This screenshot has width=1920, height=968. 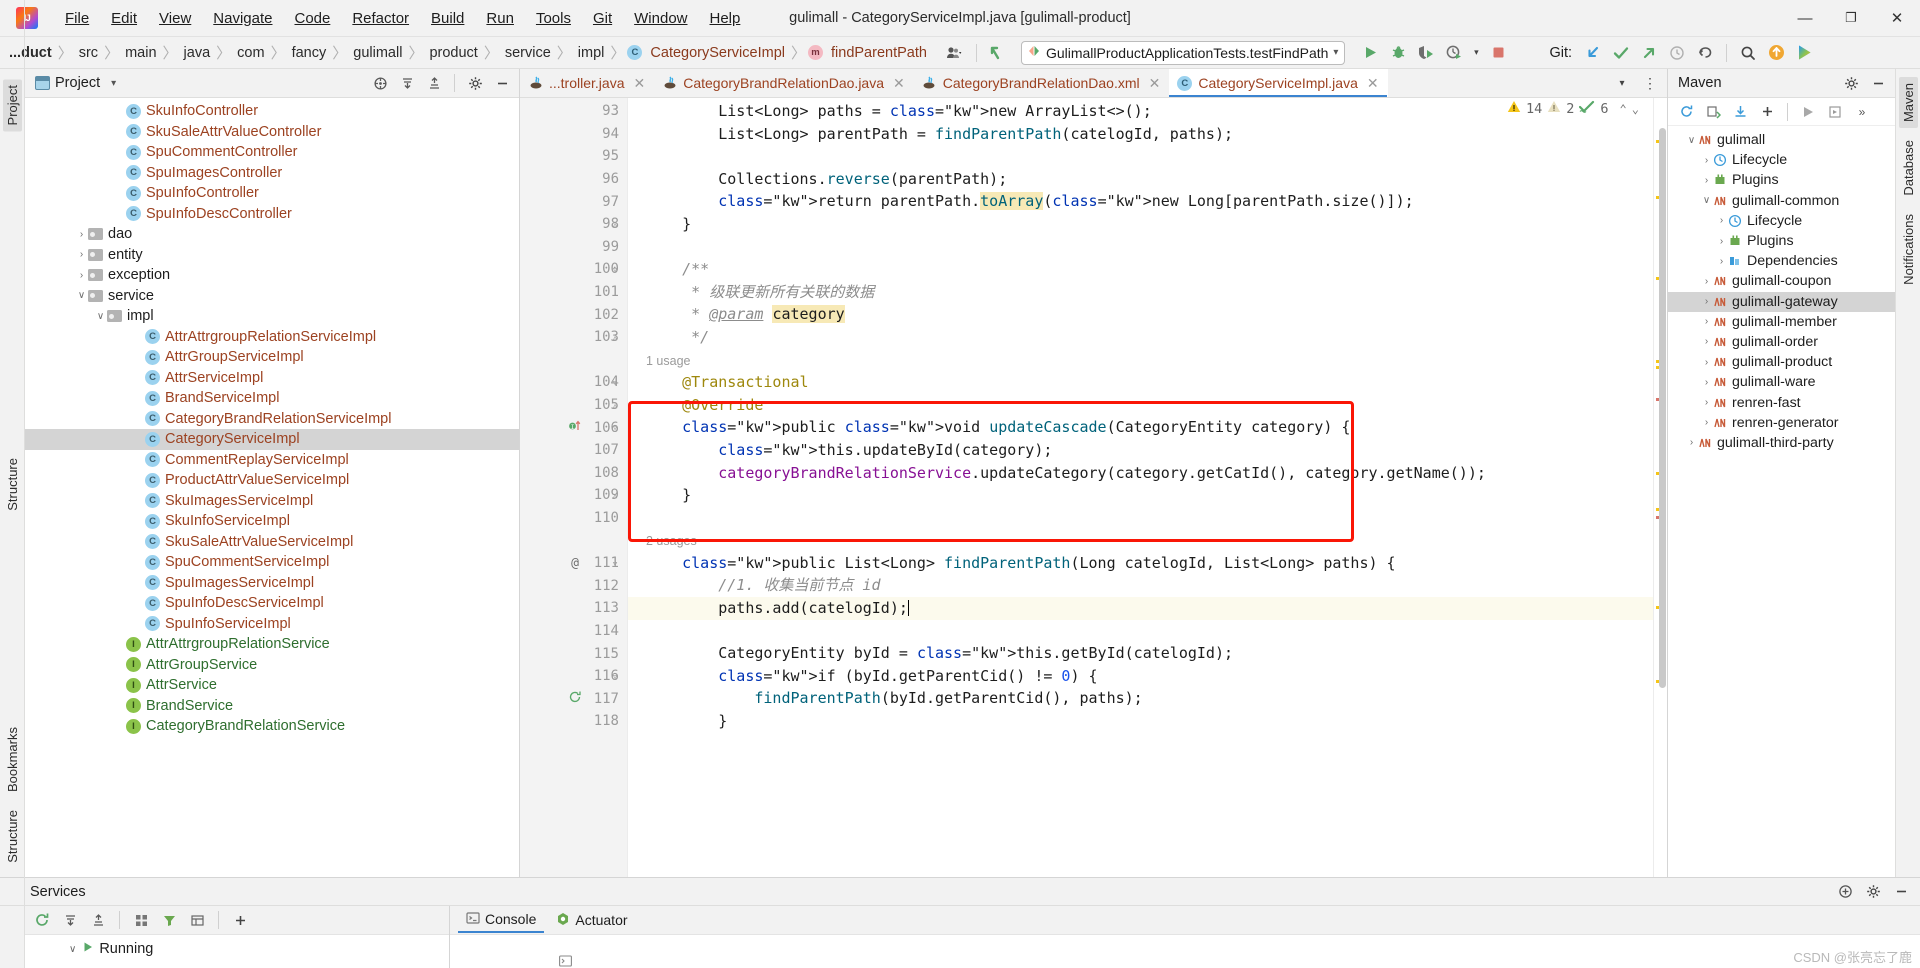 I want to click on project-tree-item: I AttrGroupService, so click(x=272, y=665).